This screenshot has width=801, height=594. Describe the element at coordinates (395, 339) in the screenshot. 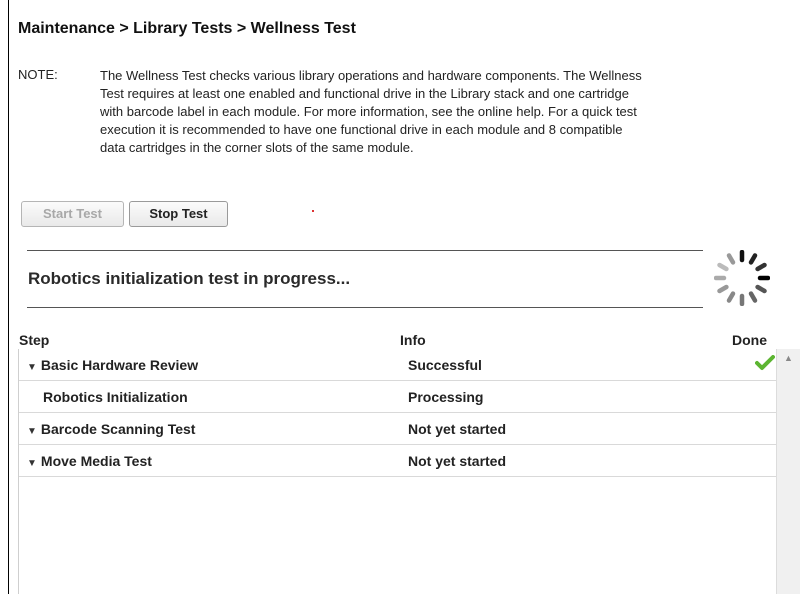

I see `grid-header: Step Info Done` at that location.